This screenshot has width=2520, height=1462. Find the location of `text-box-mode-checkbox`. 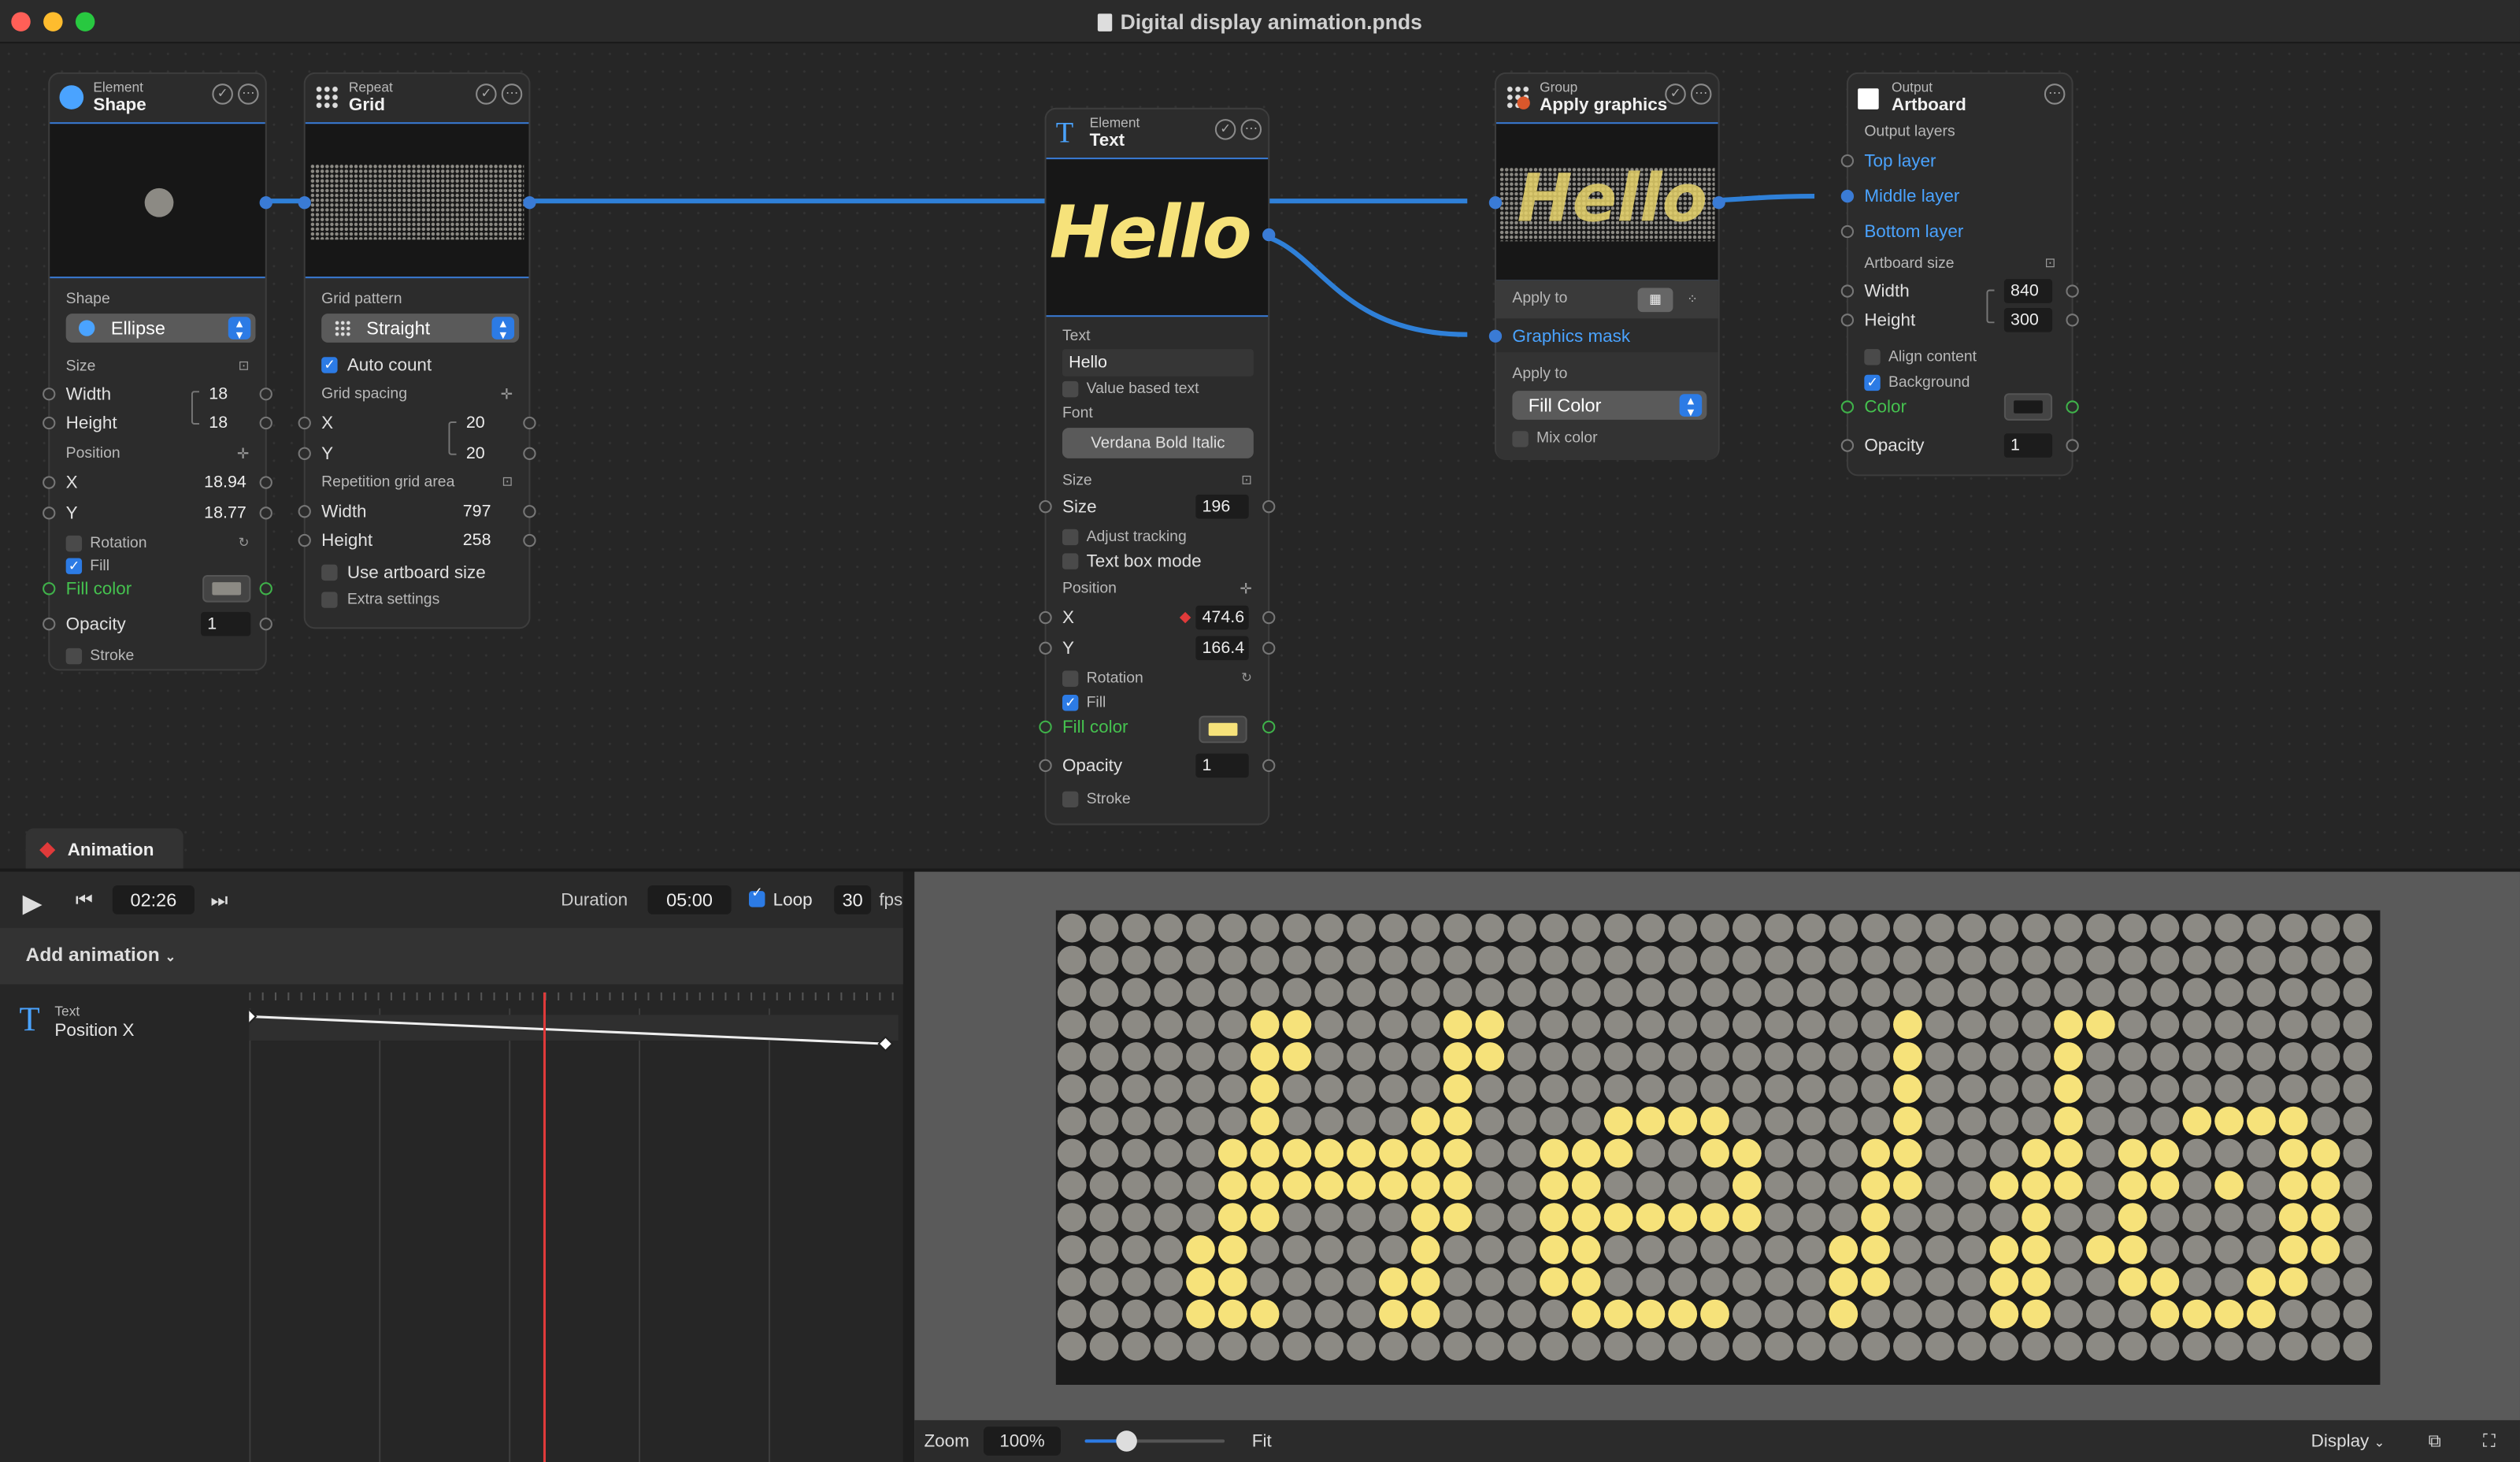

text-box-mode-checkbox is located at coordinates (1070, 561).